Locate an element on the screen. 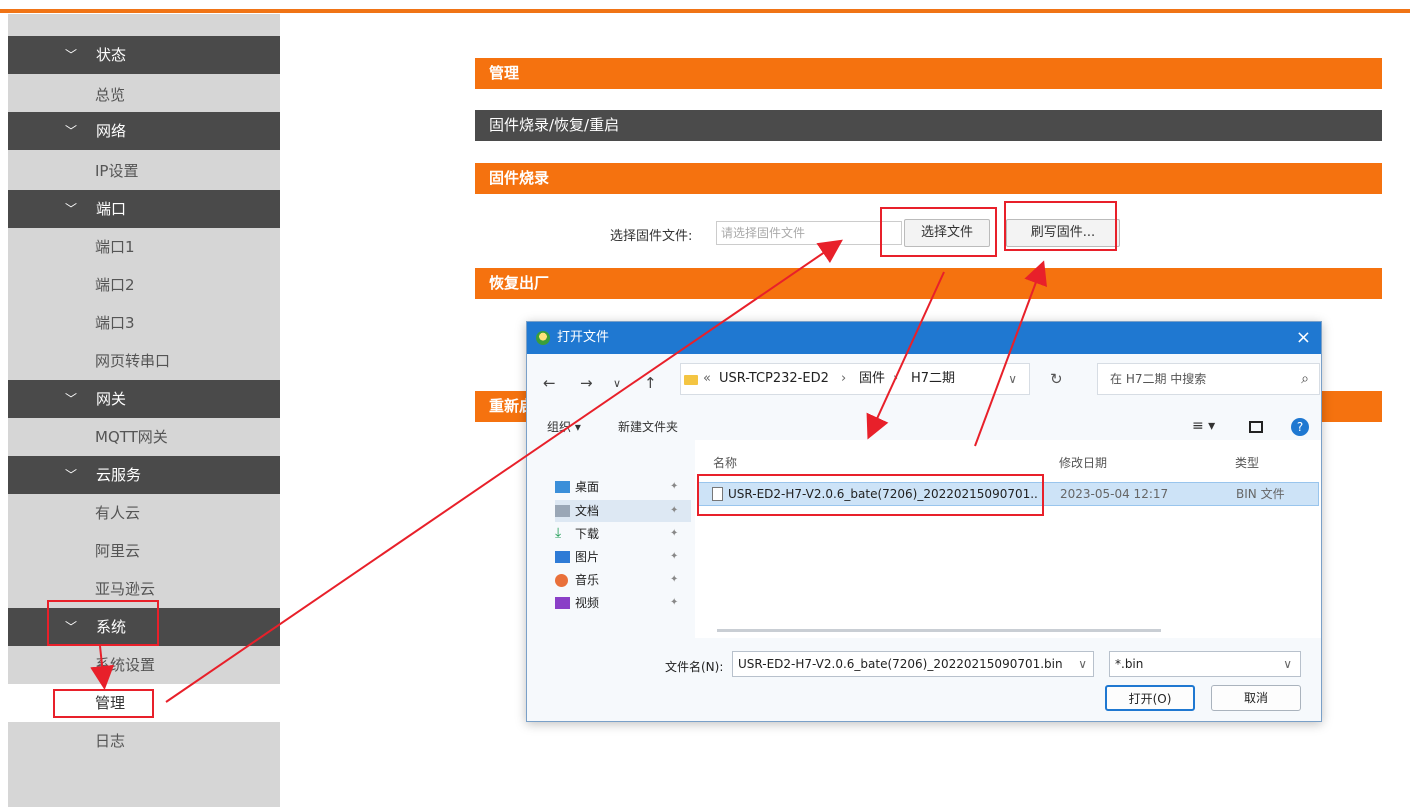  sidebar-item-port2: 端口2 is located at coordinates (144, 285).